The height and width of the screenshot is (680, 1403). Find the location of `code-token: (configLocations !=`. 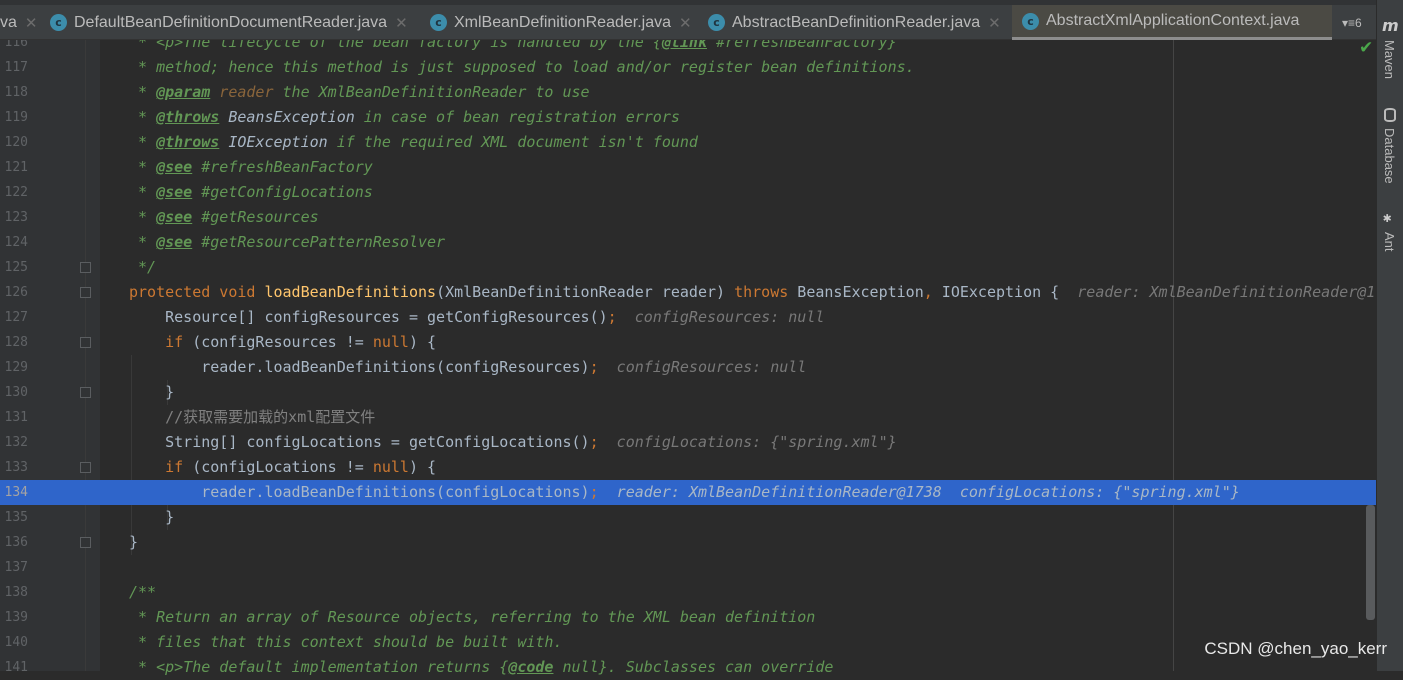

code-token: (configLocations != is located at coordinates (282, 467).